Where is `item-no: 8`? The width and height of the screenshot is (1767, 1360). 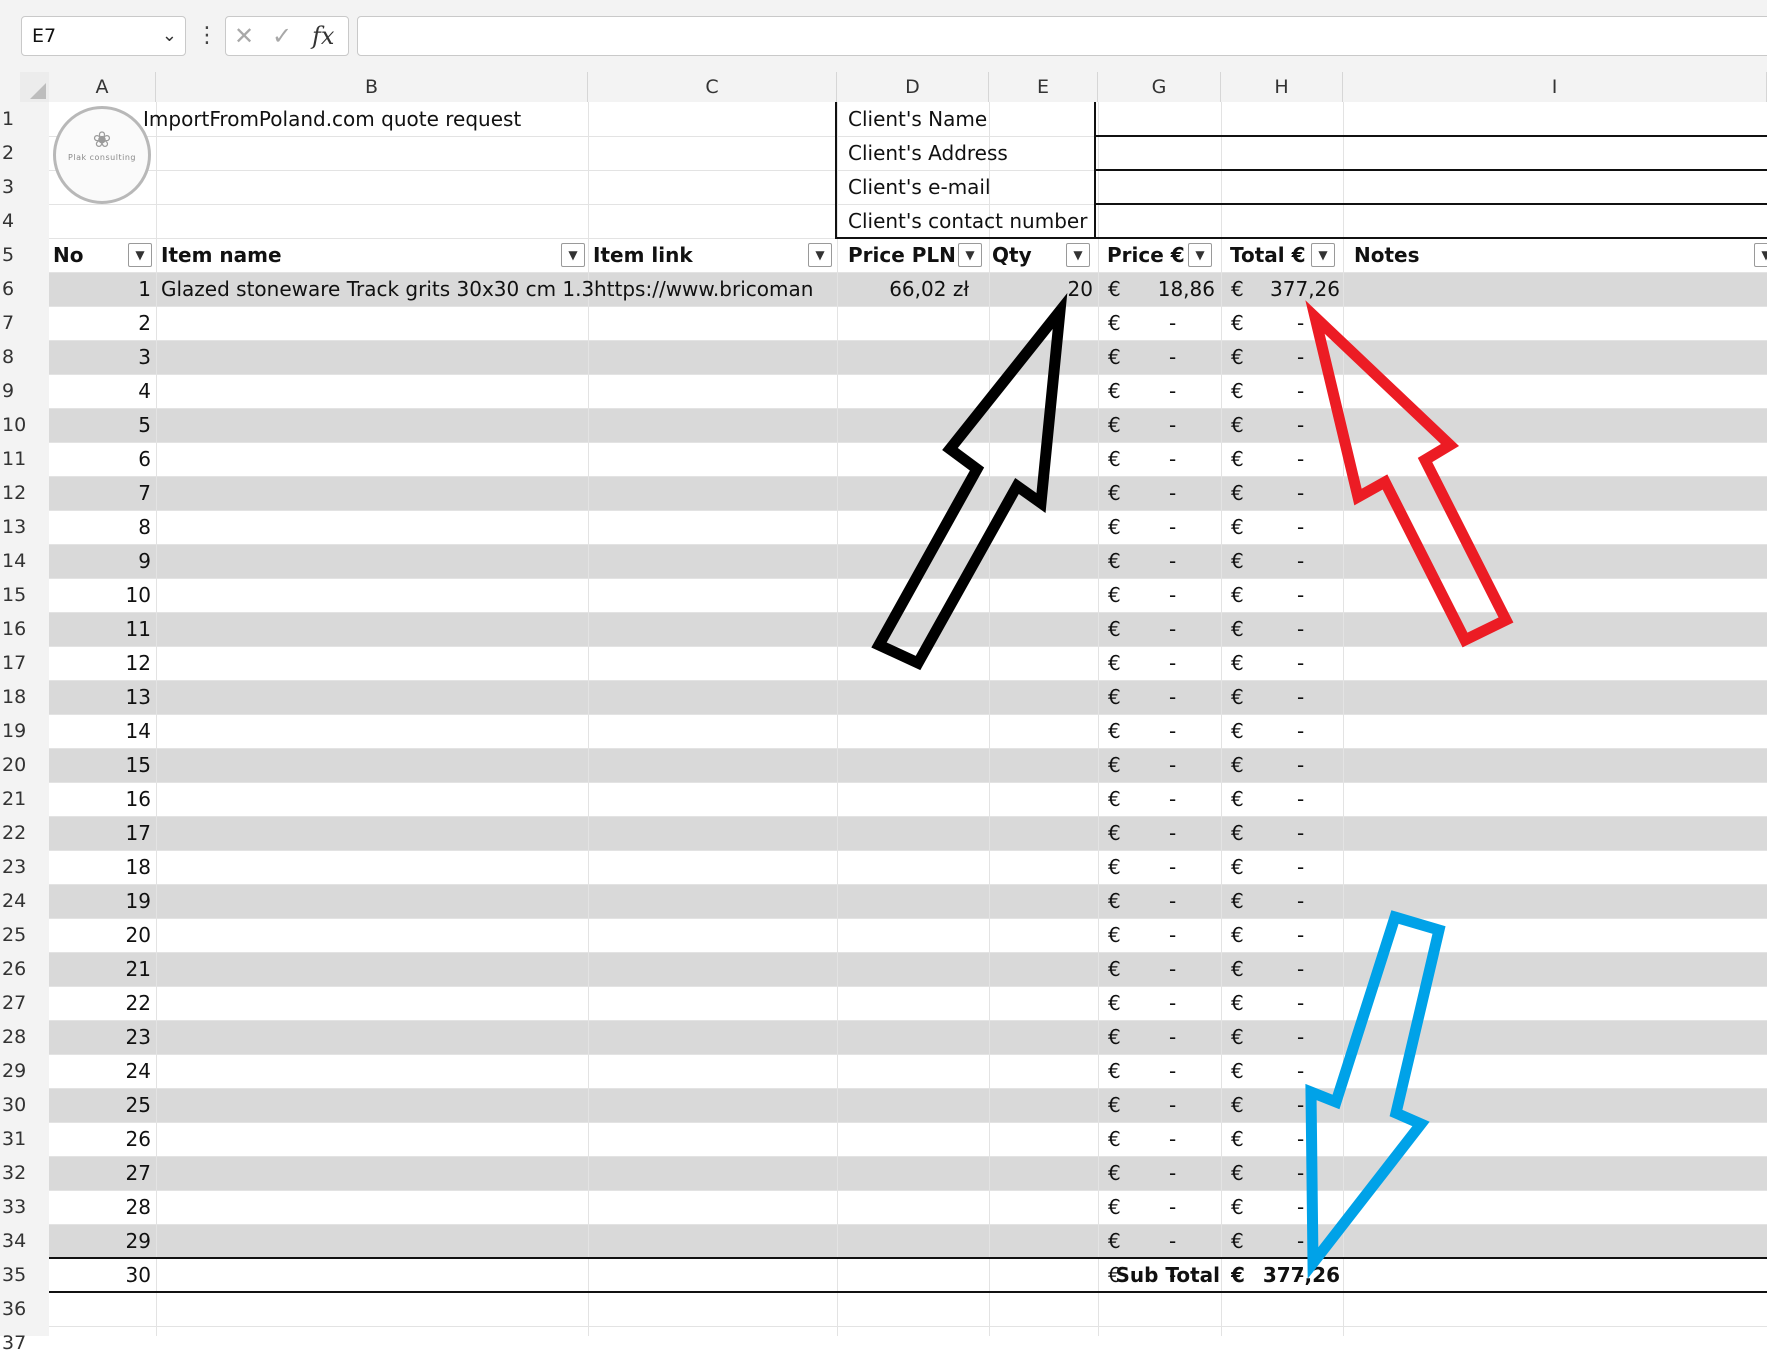 item-no: 8 is located at coordinates (102, 527).